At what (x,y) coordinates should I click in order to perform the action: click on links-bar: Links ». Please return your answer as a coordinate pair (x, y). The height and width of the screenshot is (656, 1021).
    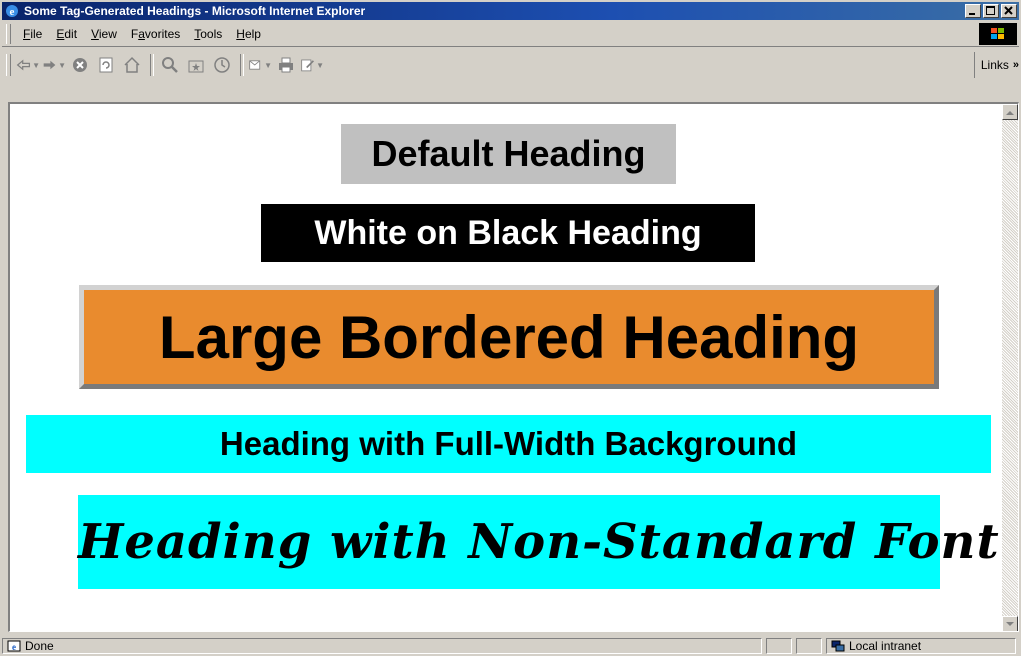
    Looking at the image, I should click on (996, 65).